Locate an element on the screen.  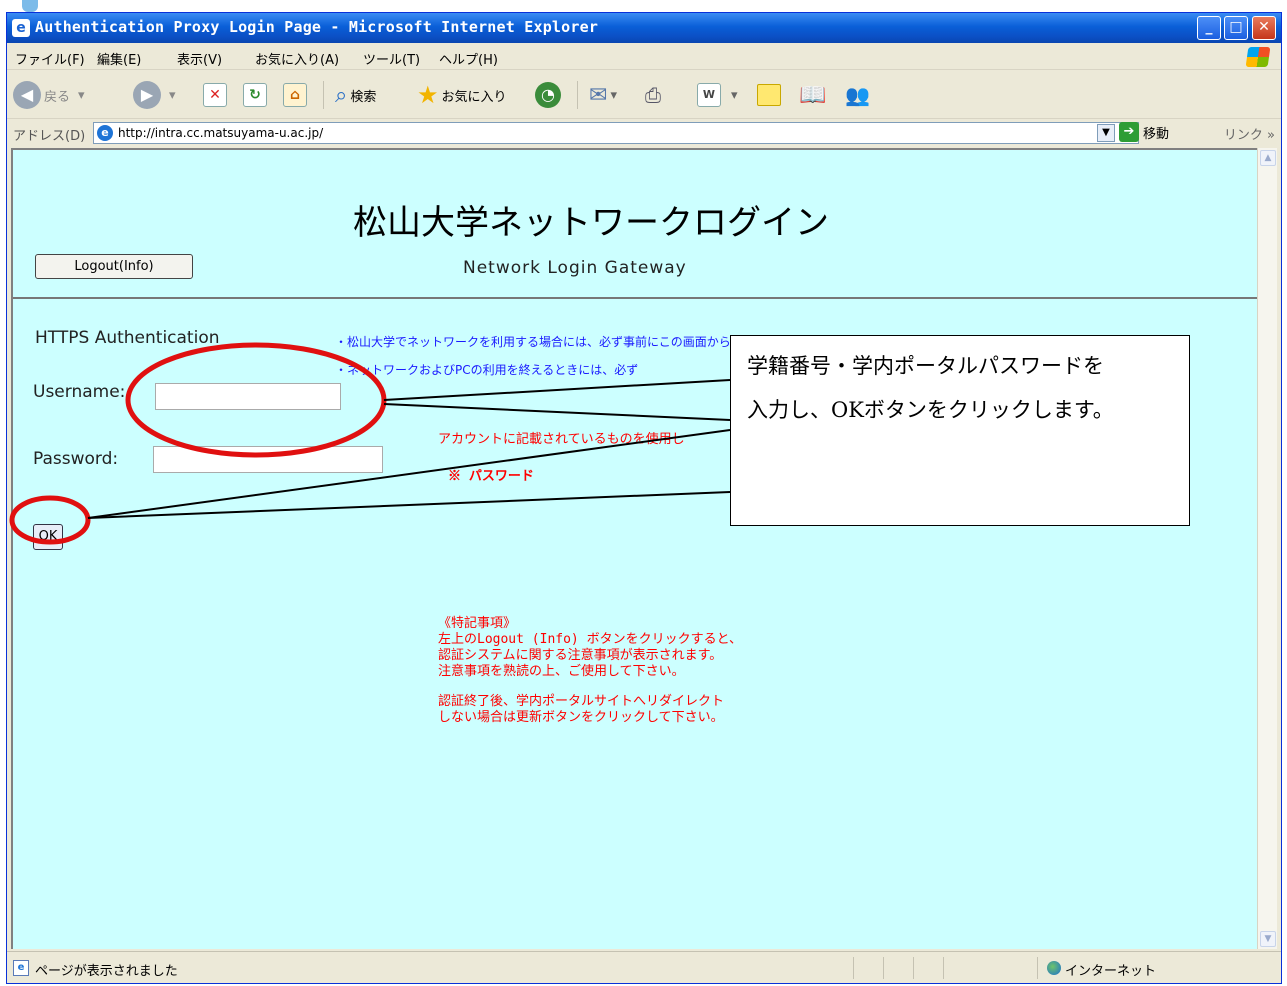
callout-line: 学籍番号・学内ポータルパスワードを is located at coordinates (925, 366).